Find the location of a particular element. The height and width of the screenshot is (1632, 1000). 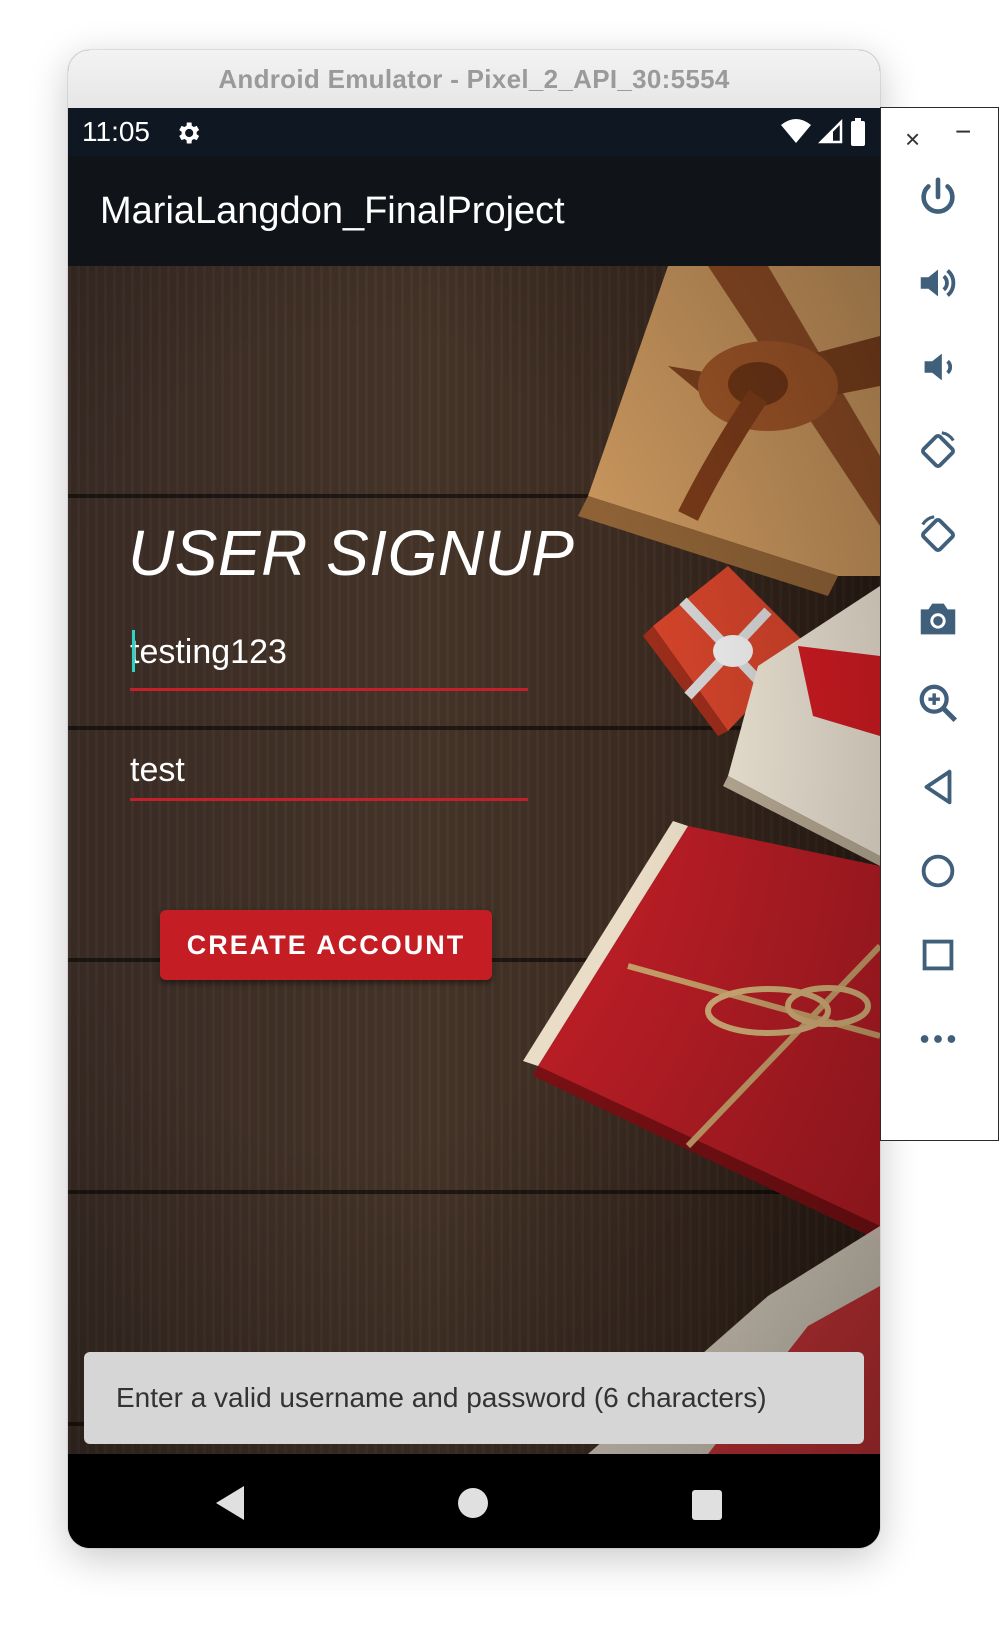

status-icons is located at coordinates (823, 132).